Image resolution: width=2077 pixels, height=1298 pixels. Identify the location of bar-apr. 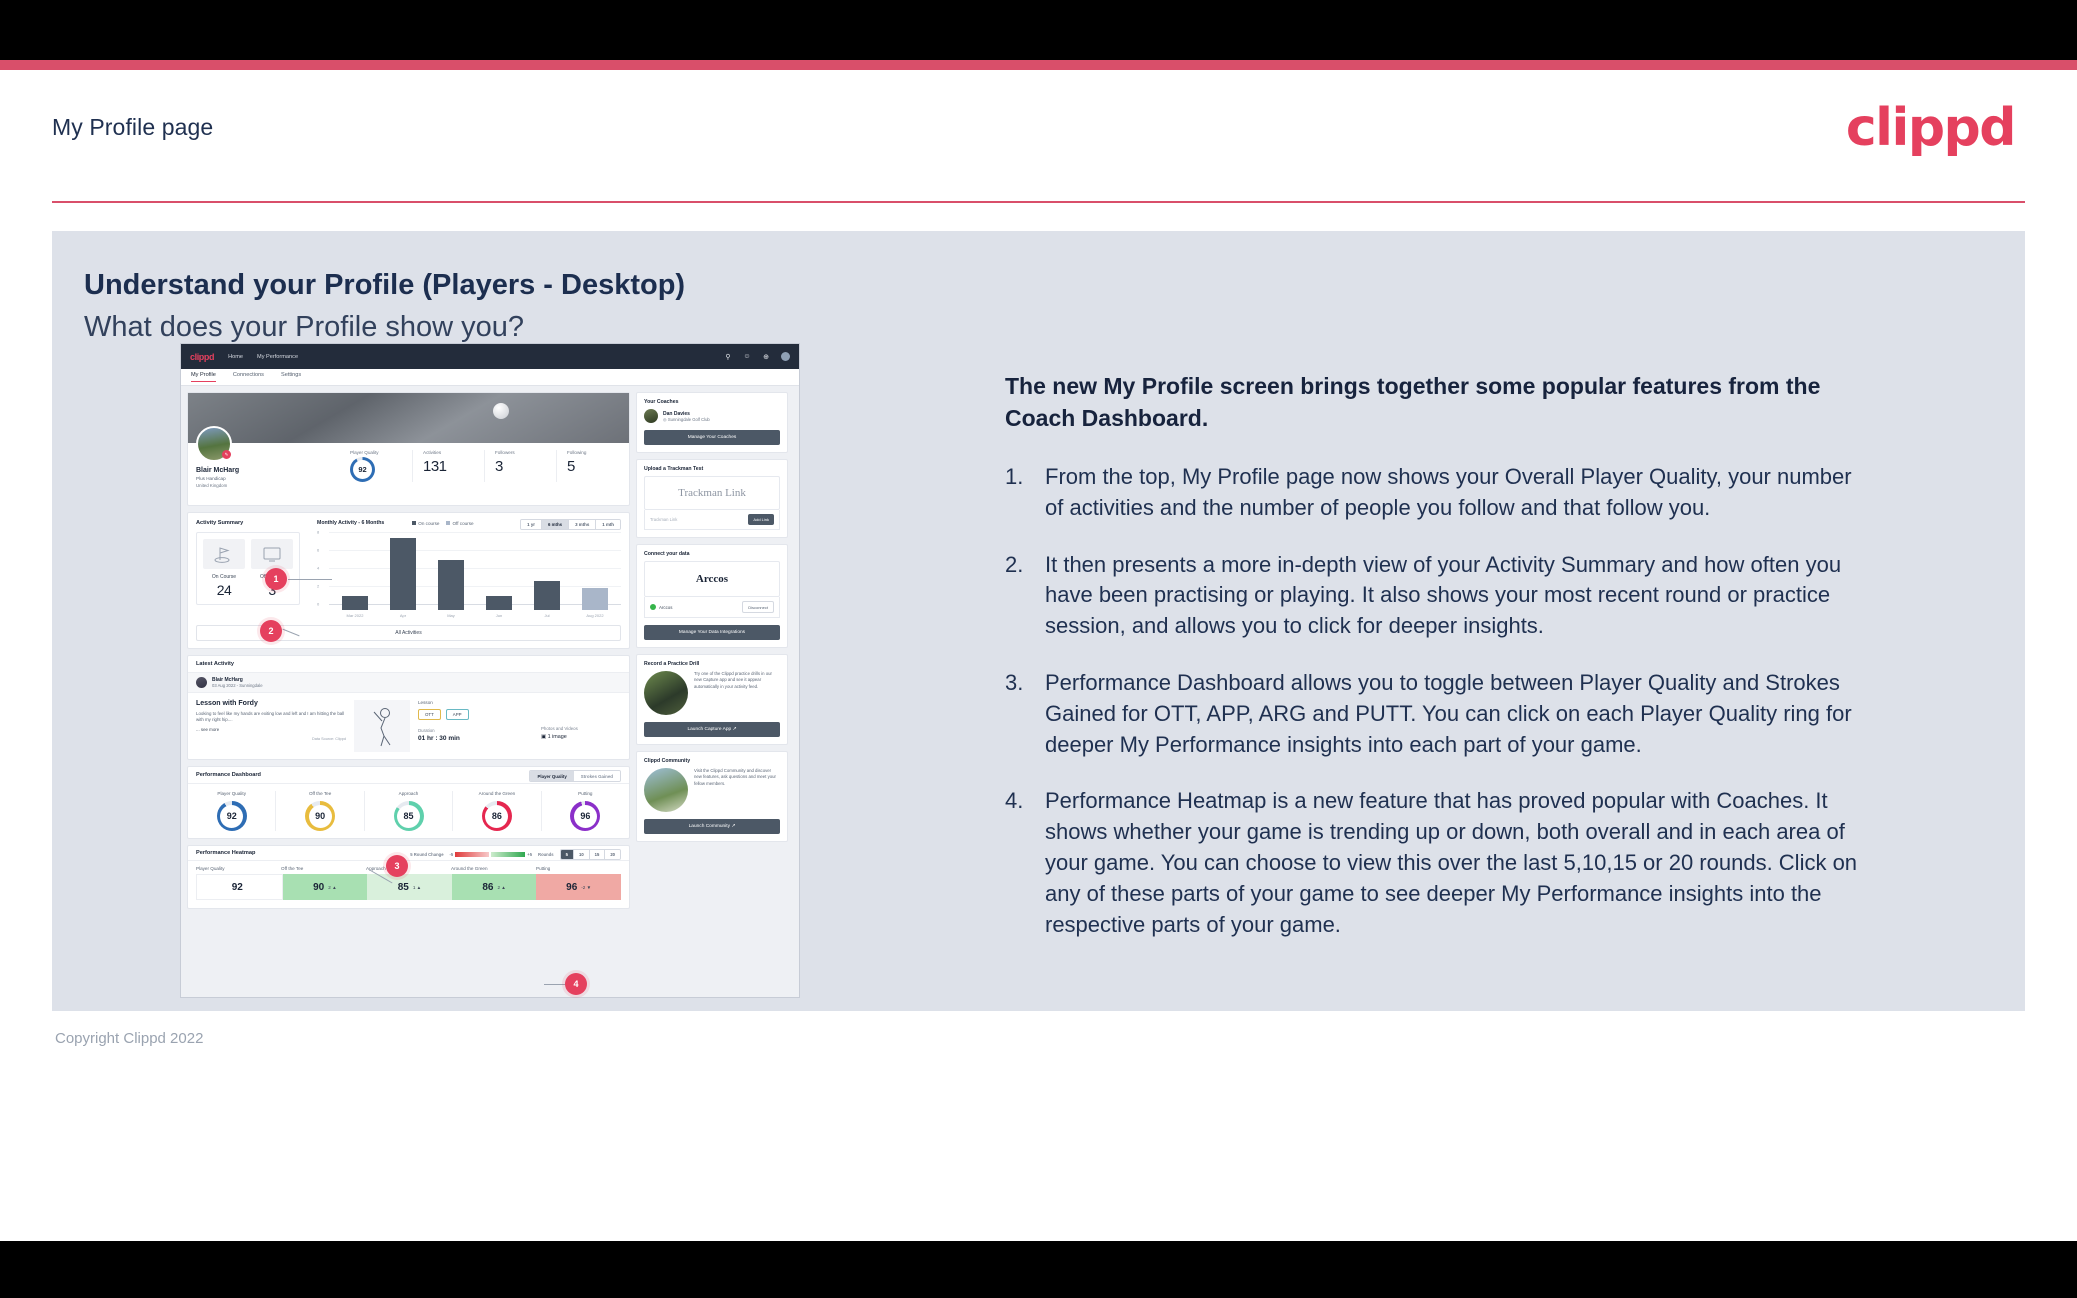
(403, 574).